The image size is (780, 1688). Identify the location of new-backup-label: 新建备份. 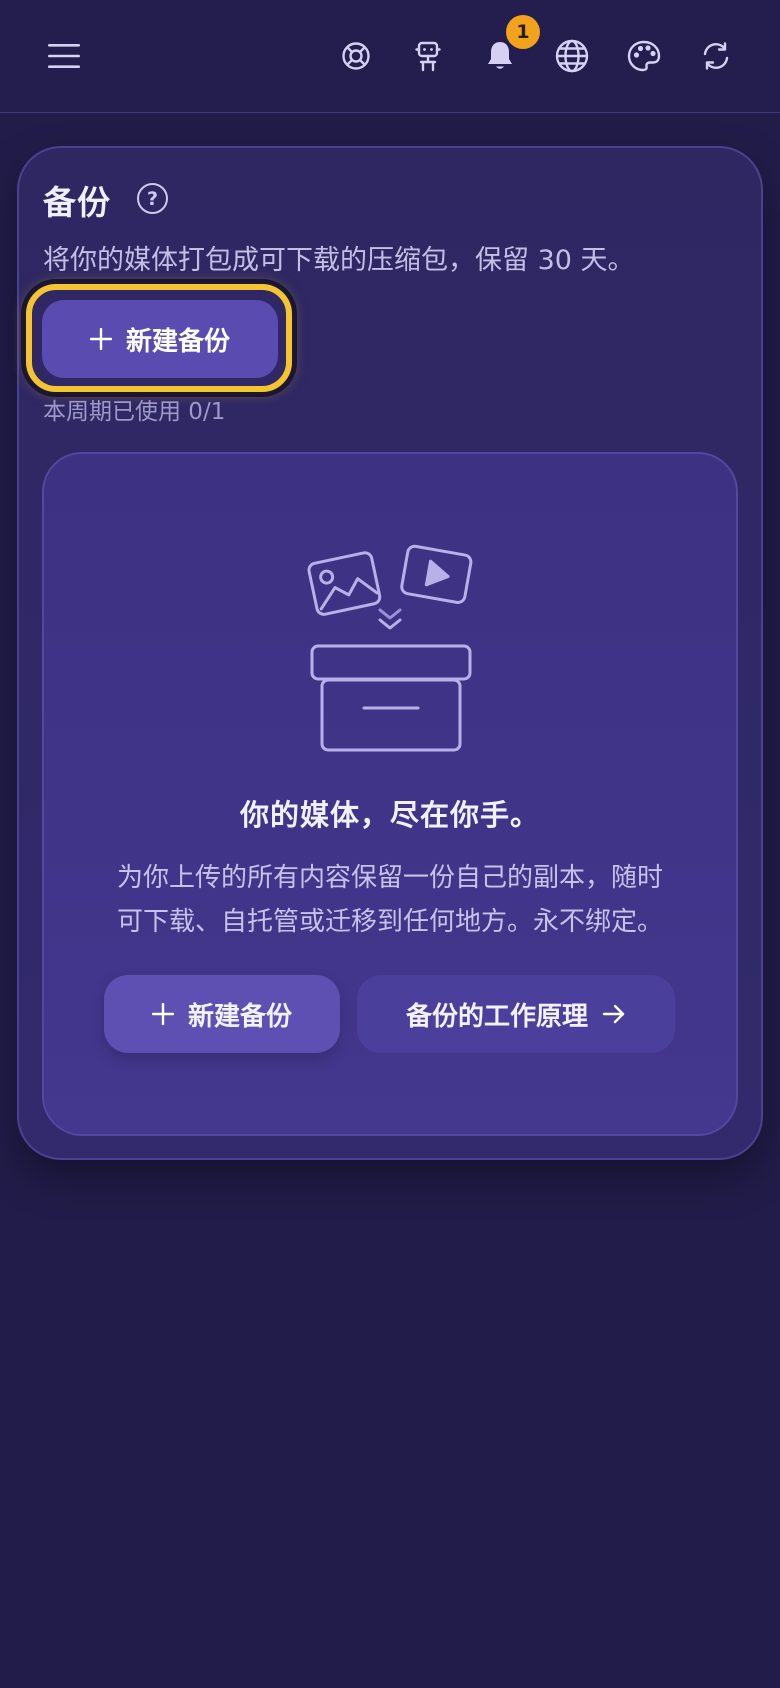
(177, 341).